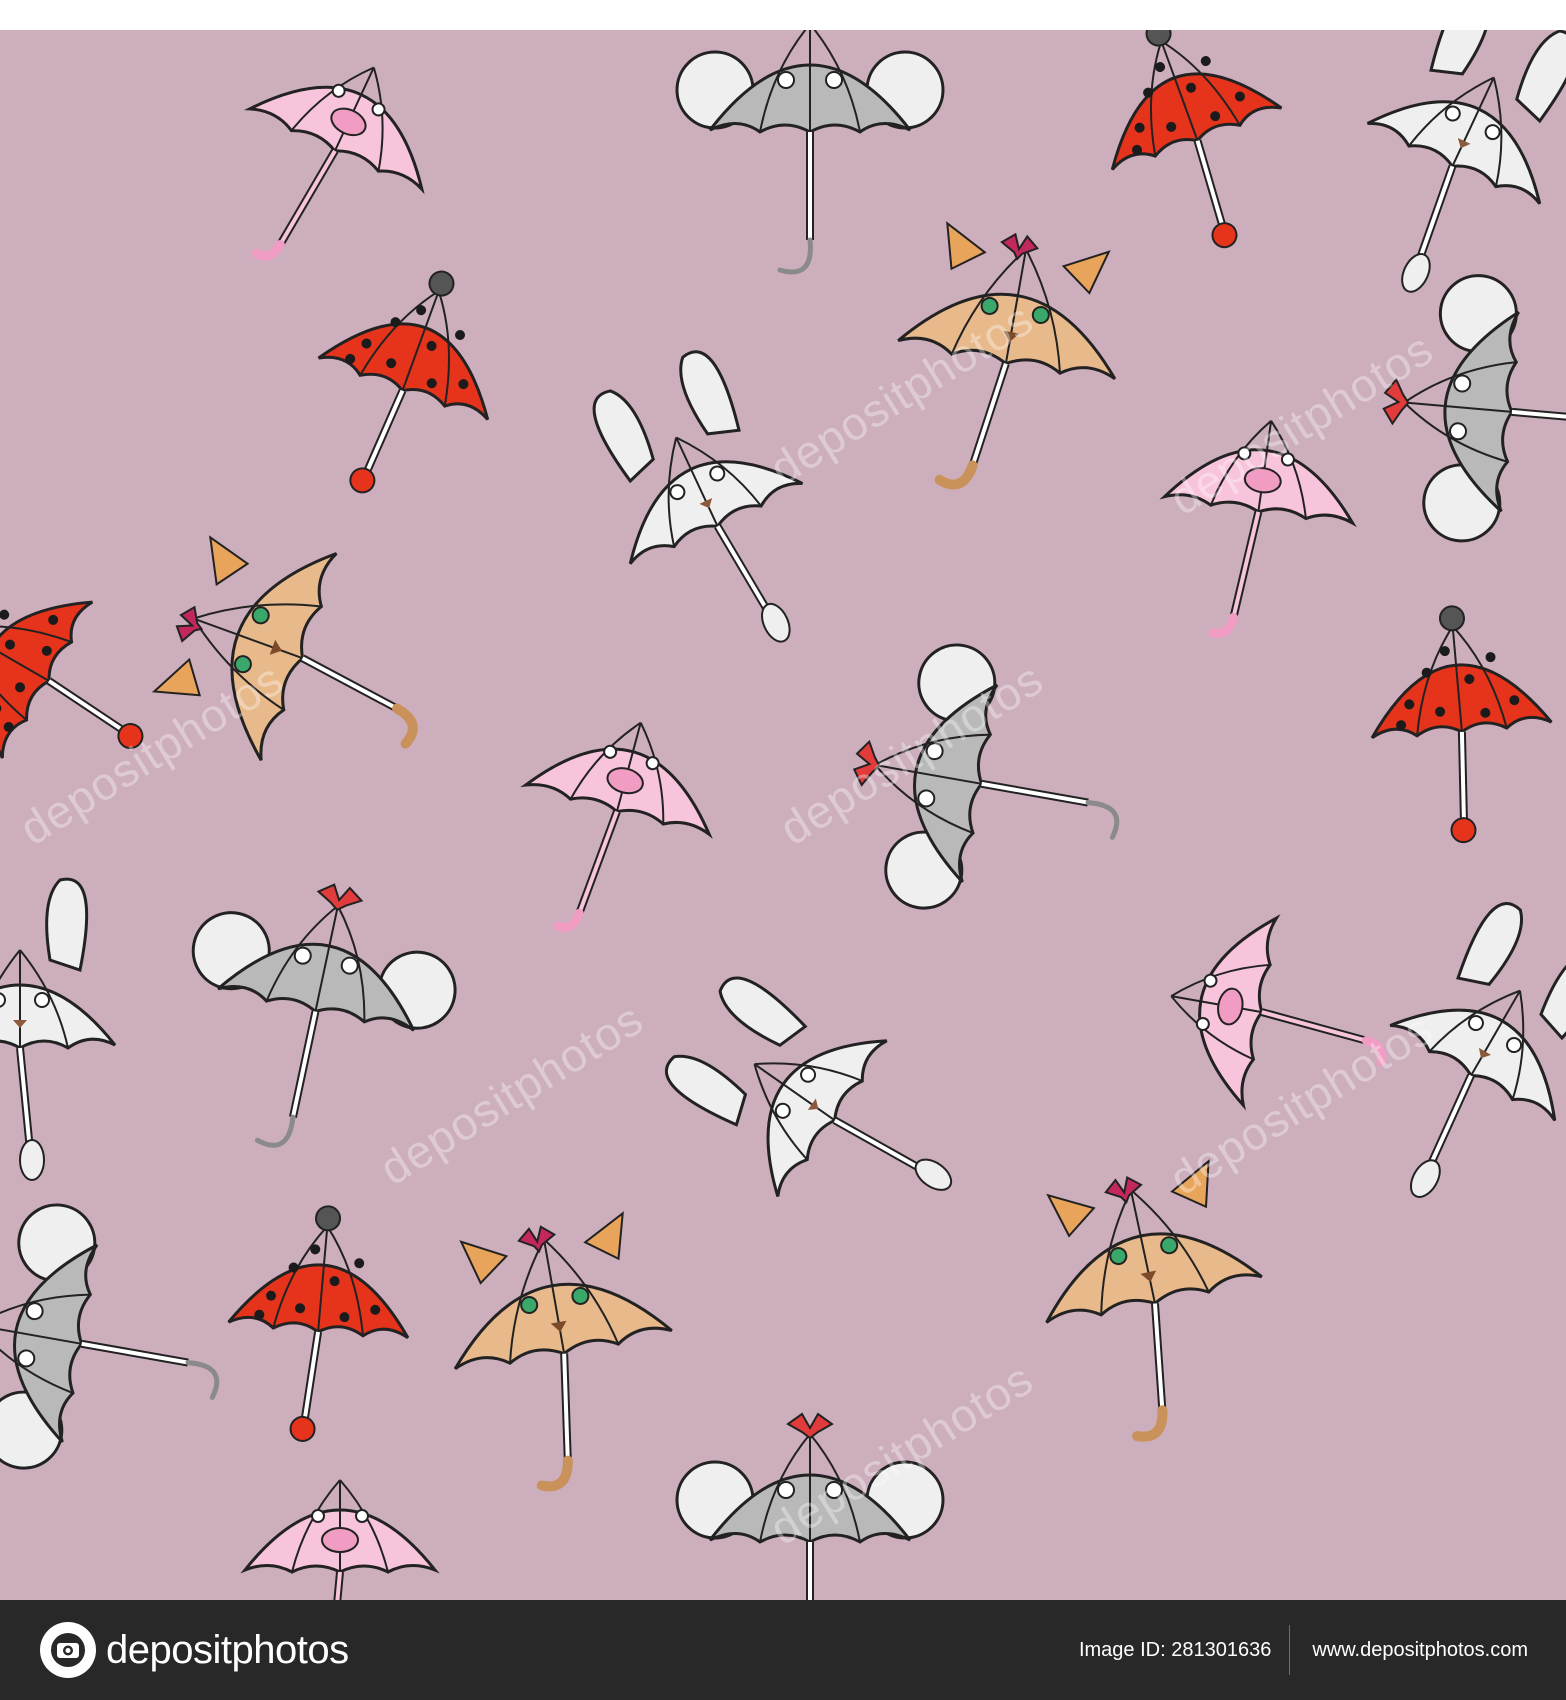 This screenshot has width=1566, height=1700. I want to click on brand-logo: depositphotos, so click(194, 1650).